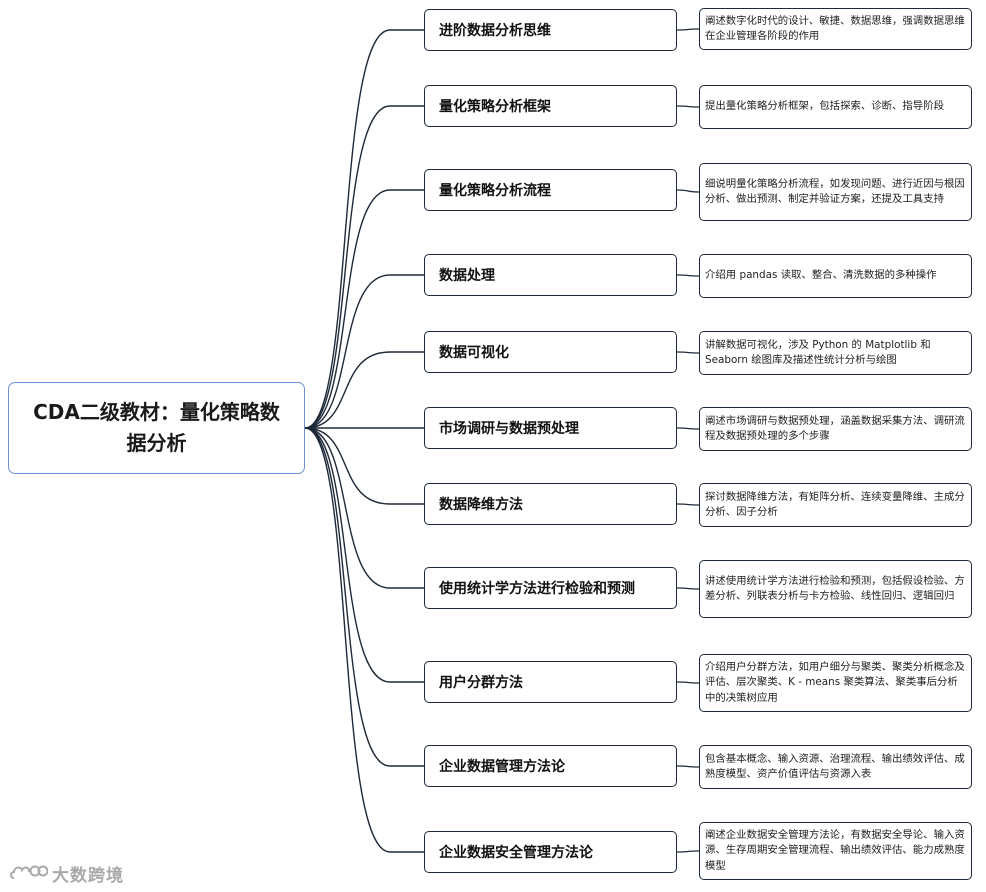  What do you see at coordinates (835, 505) in the screenshot?
I see `branch-description: 探讨数据降维方法，有矩阵分析、连续变量降维、主成分分析、因子分析` at bounding box center [835, 505].